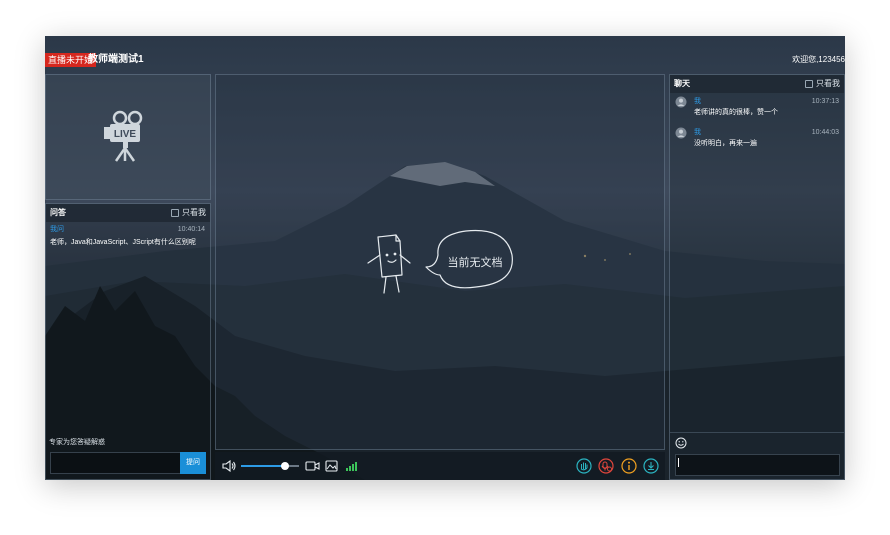 This screenshot has height=535, width=890. What do you see at coordinates (606, 466) in the screenshot?
I see `microphone-icon` at bounding box center [606, 466].